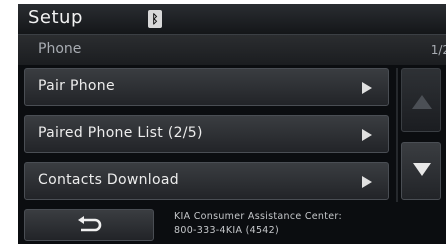 Image resolution: width=446 pixels, height=250 pixels. Describe the element at coordinates (120, 133) in the screenshot. I see `menu-item-label: Paired Phone List (2/5)` at that location.